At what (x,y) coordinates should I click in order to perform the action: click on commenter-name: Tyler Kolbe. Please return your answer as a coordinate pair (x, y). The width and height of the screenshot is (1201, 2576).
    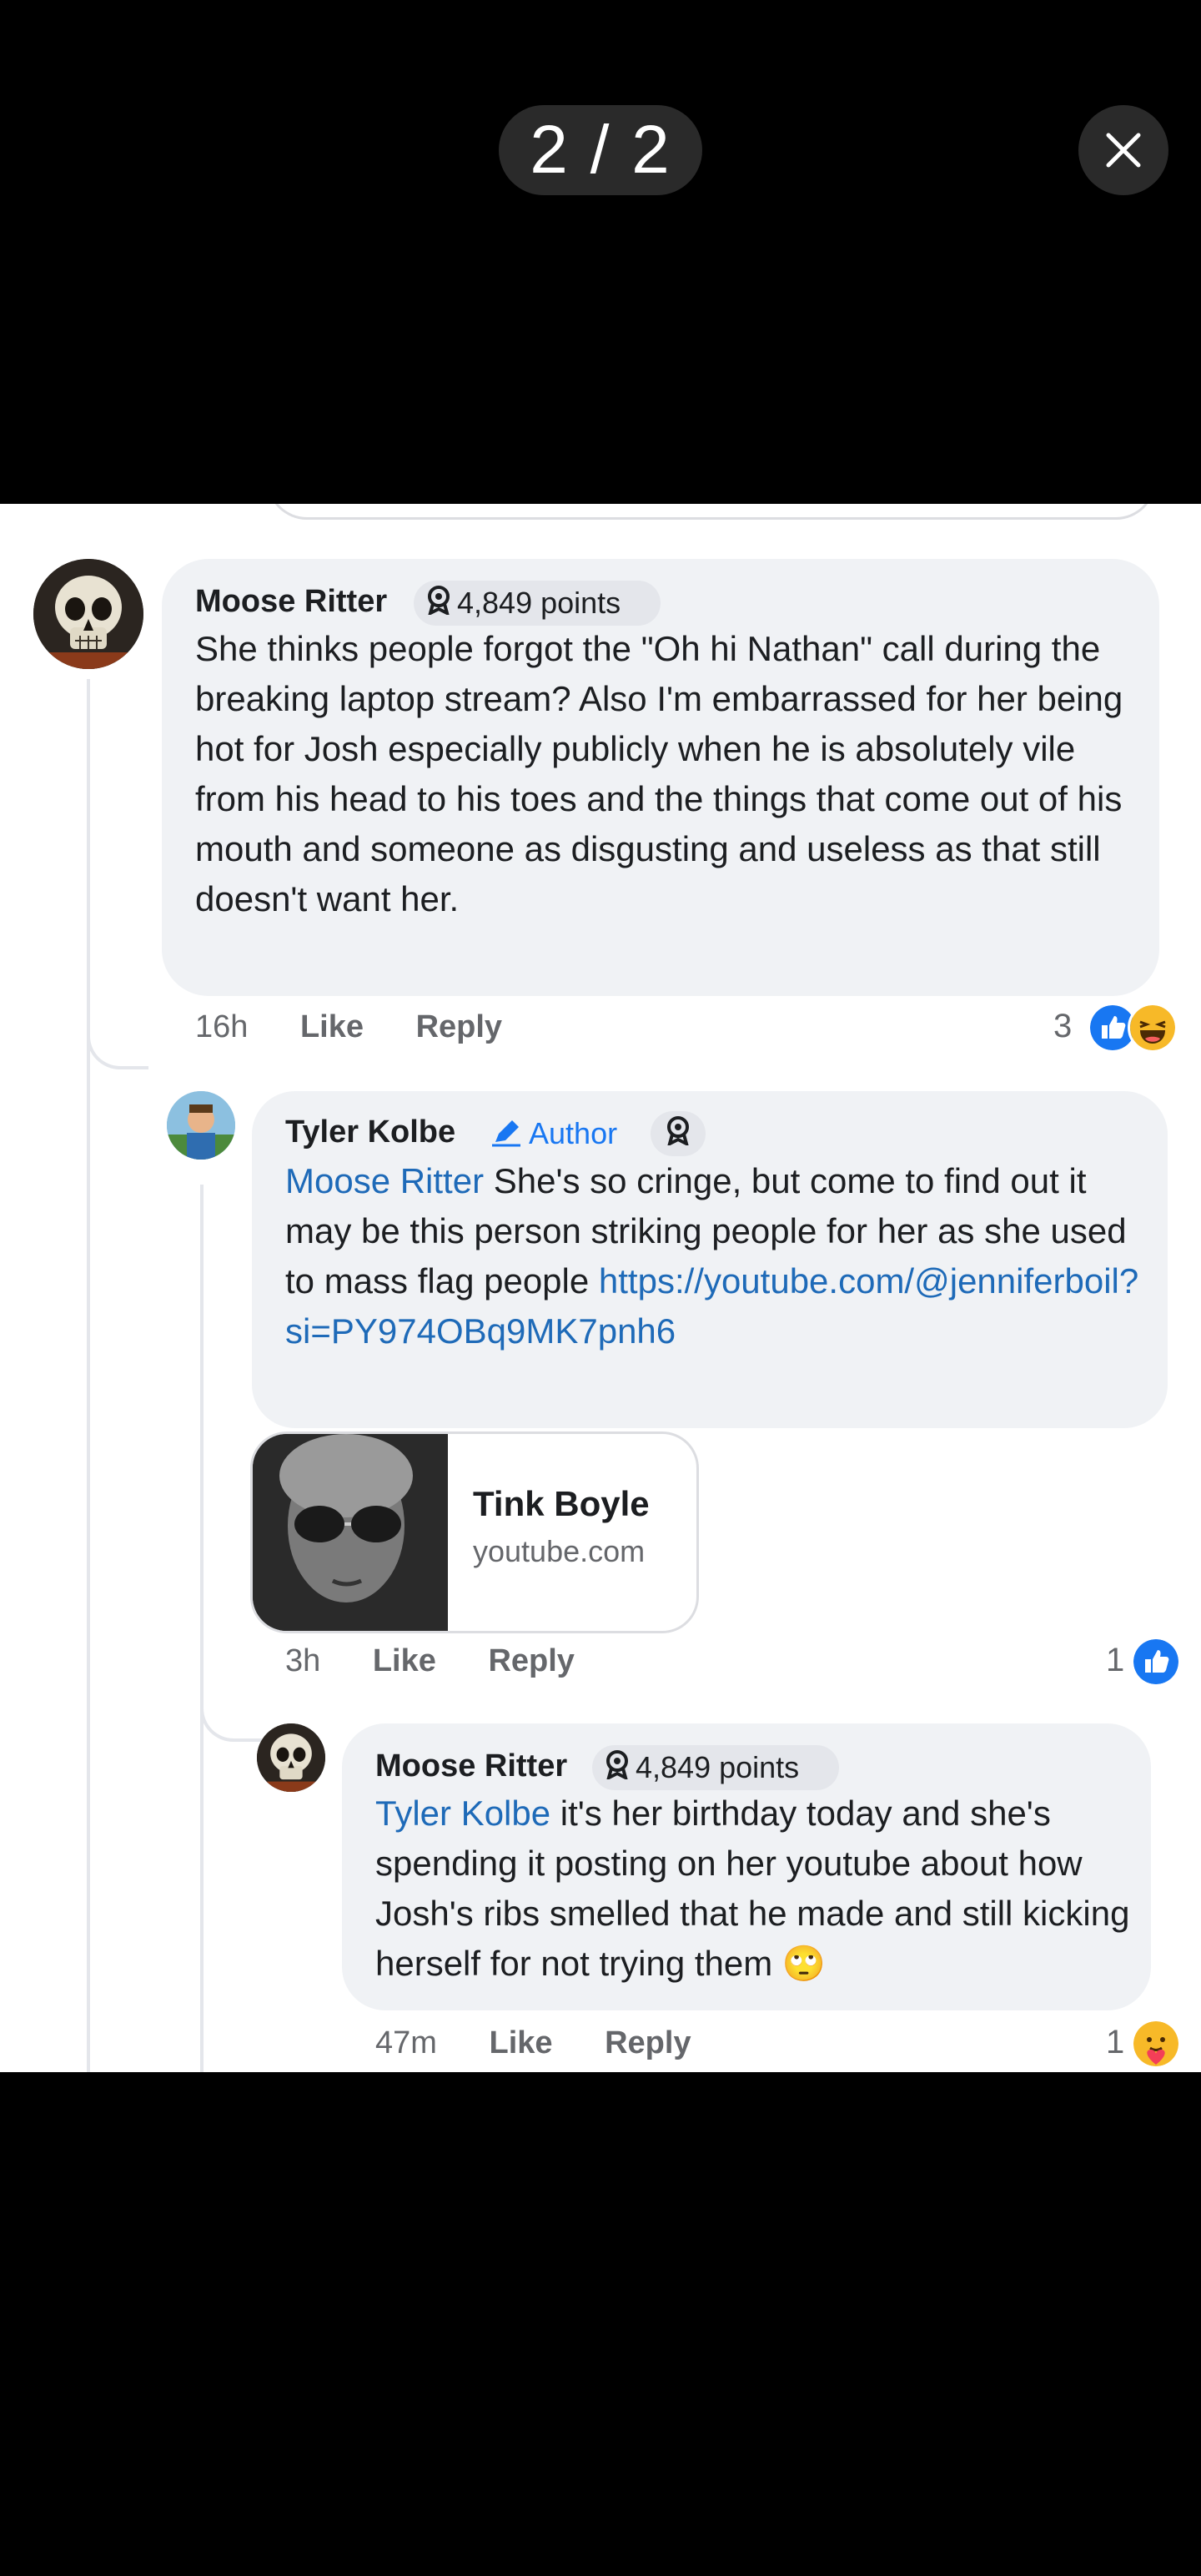
    Looking at the image, I should click on (370, 1132).